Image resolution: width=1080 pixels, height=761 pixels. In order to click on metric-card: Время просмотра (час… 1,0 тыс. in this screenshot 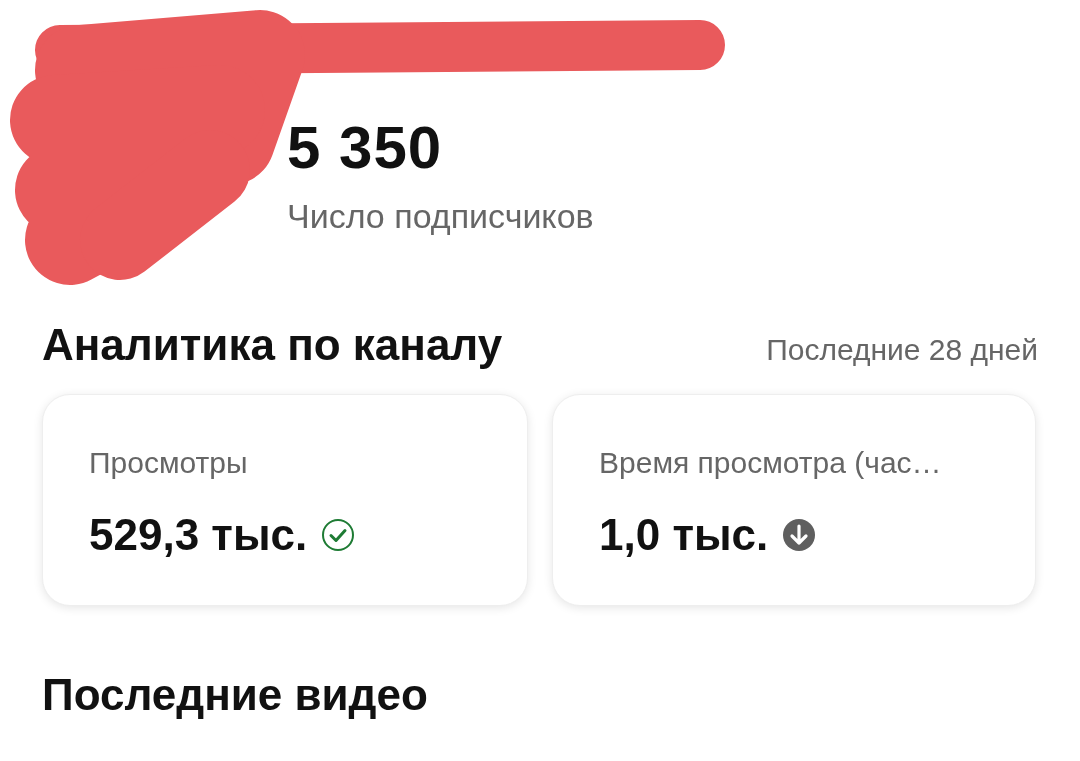, I will do `click(794, 500)`.